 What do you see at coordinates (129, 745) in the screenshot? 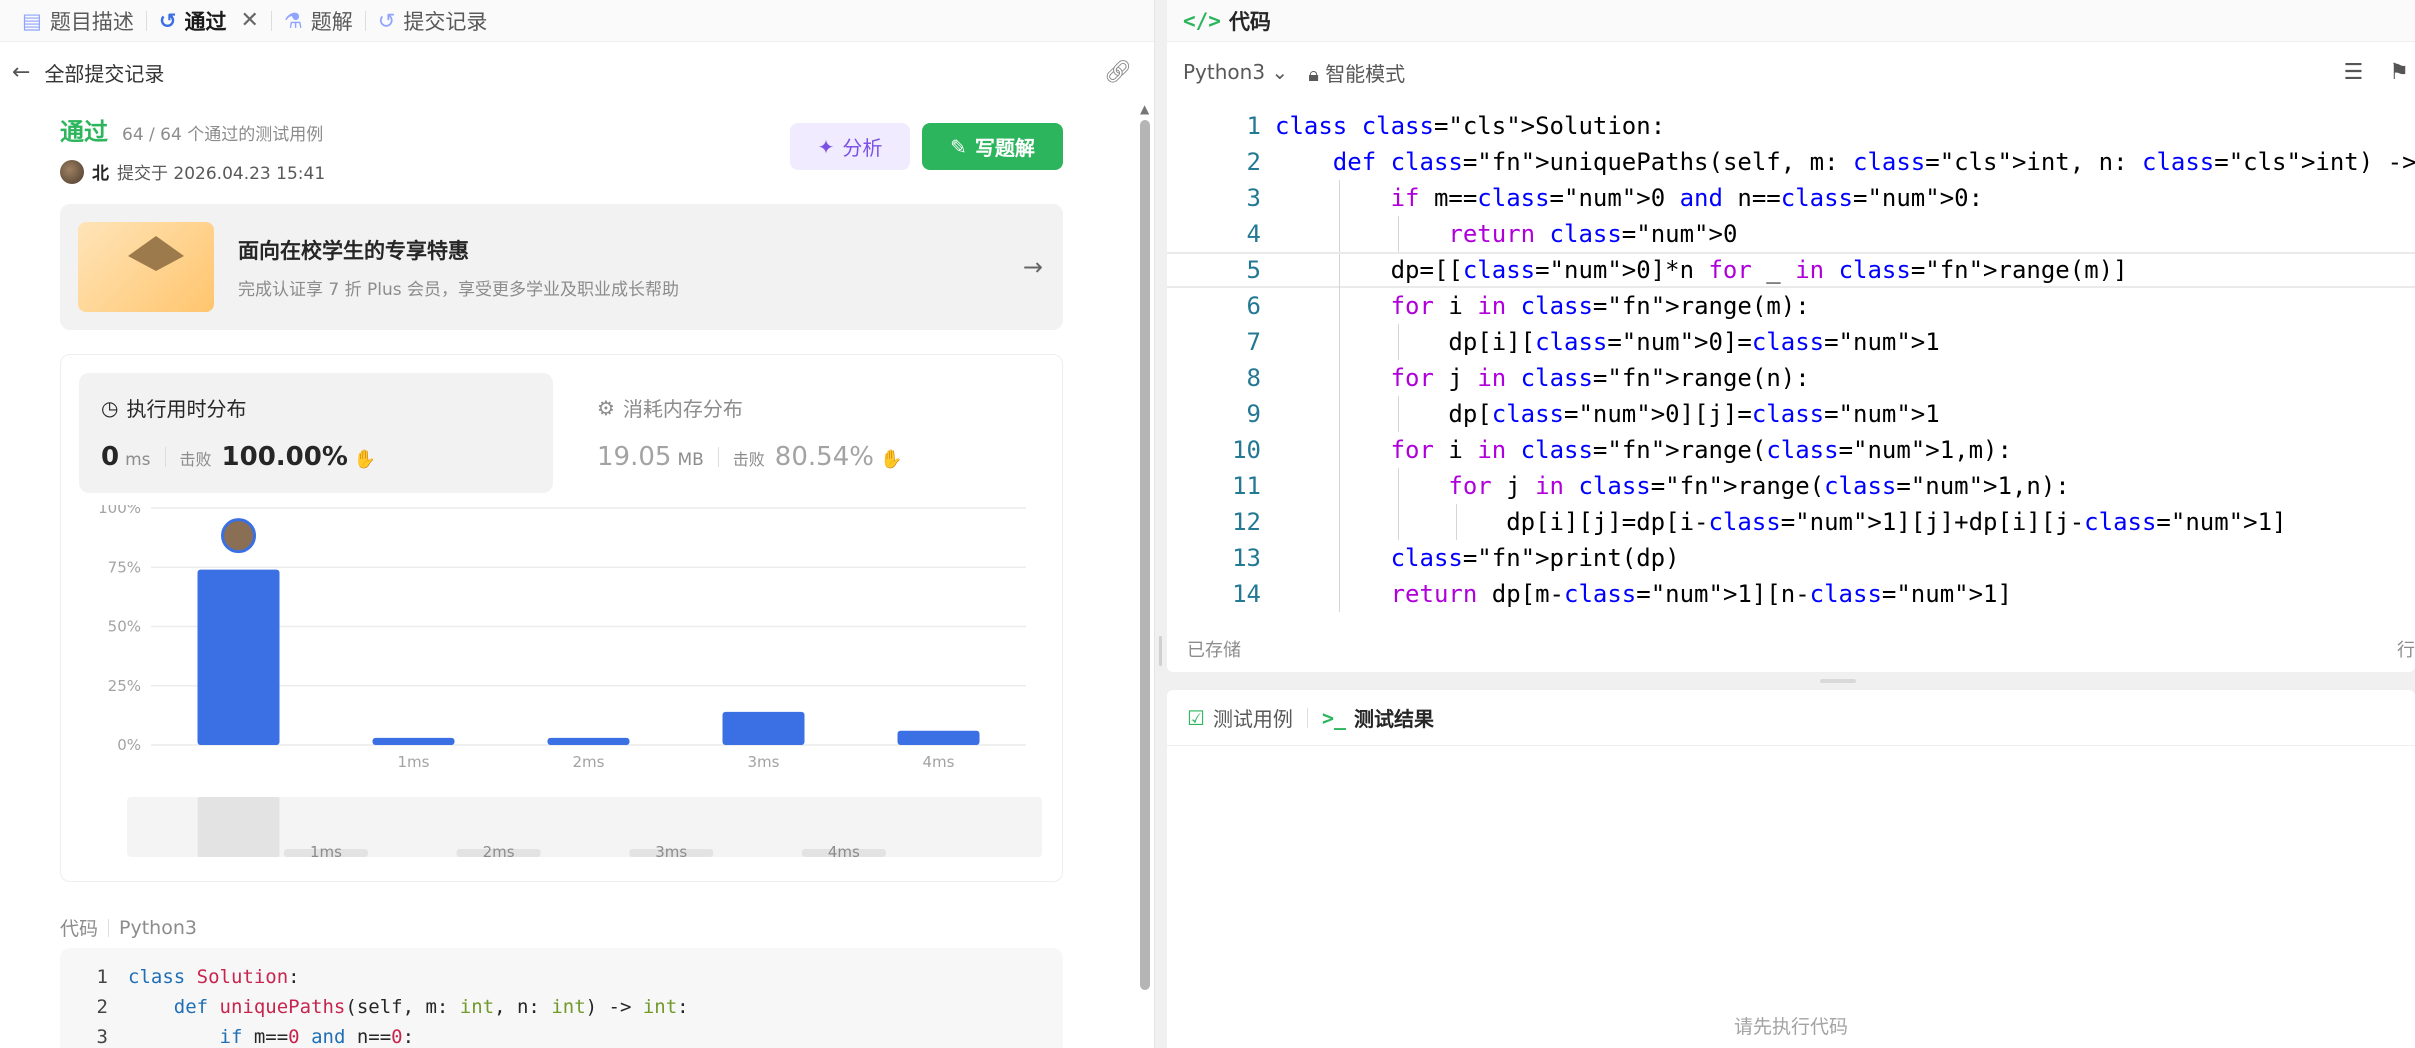
I see `y-tick-label: 0%` at bounding box center [129, 745].